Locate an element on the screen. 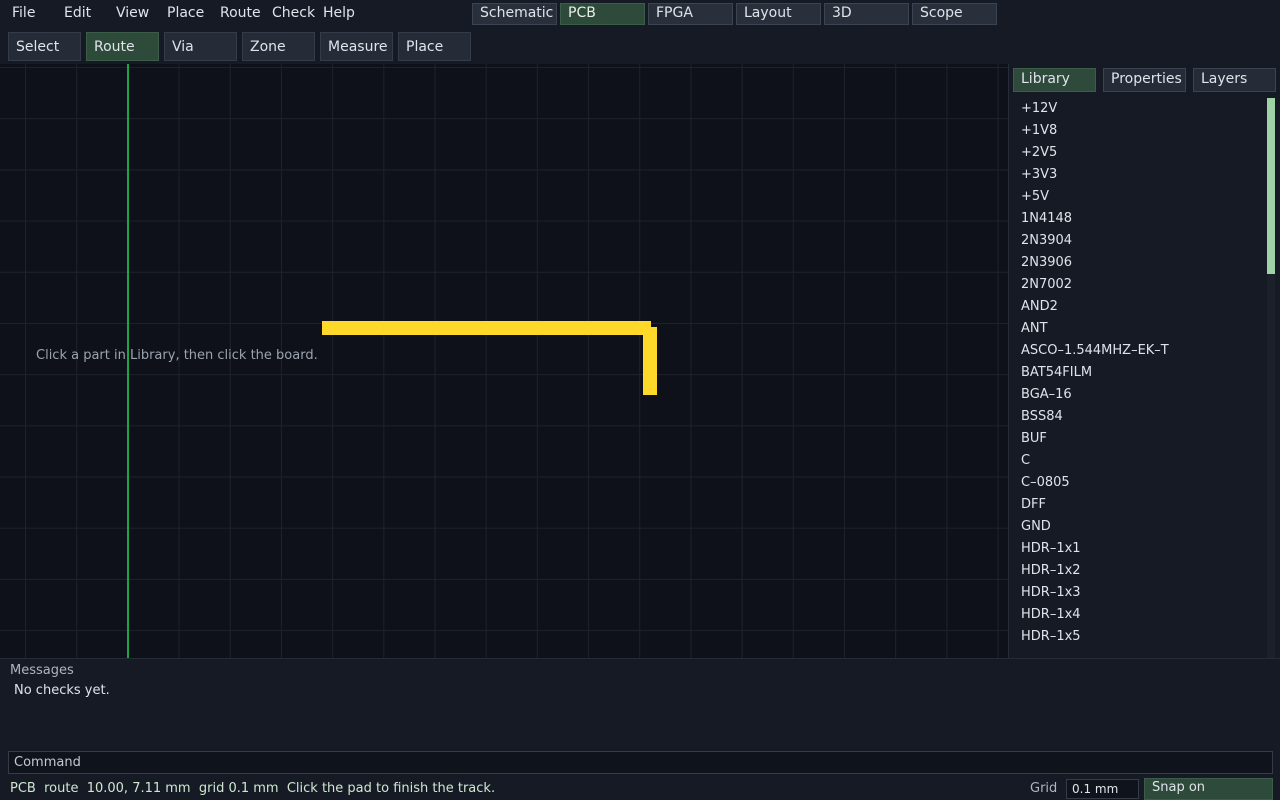 The height and width of the screenshot is (800, 1280). tab-library: Library is located at coordinates (1054, 80).